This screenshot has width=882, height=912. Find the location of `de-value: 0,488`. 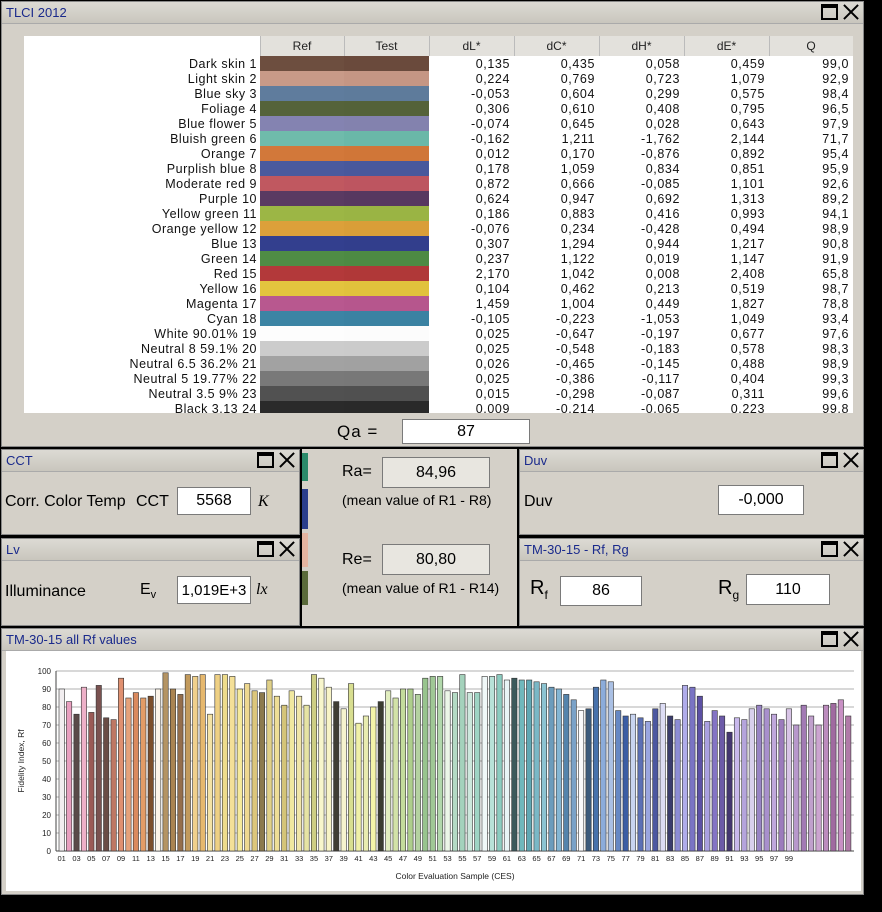

de-value: 0,488 is located at coordinates (747, 363).